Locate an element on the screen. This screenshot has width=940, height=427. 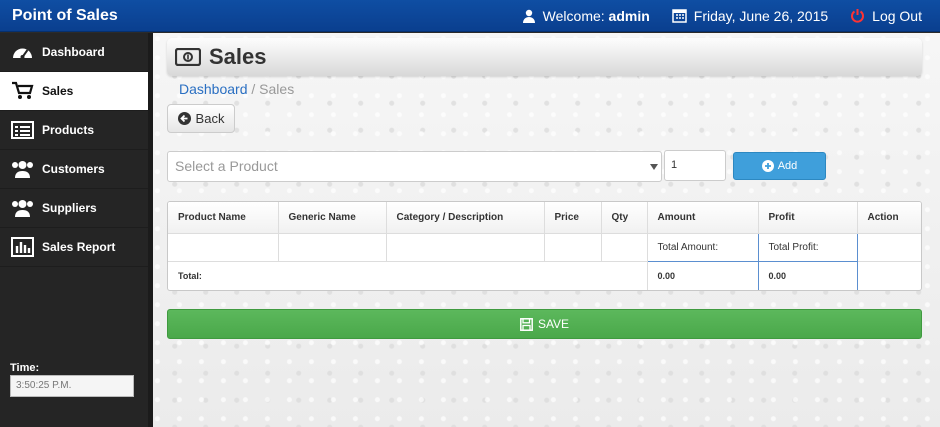
save-label: SAVE is located at coordinates (553, 324).